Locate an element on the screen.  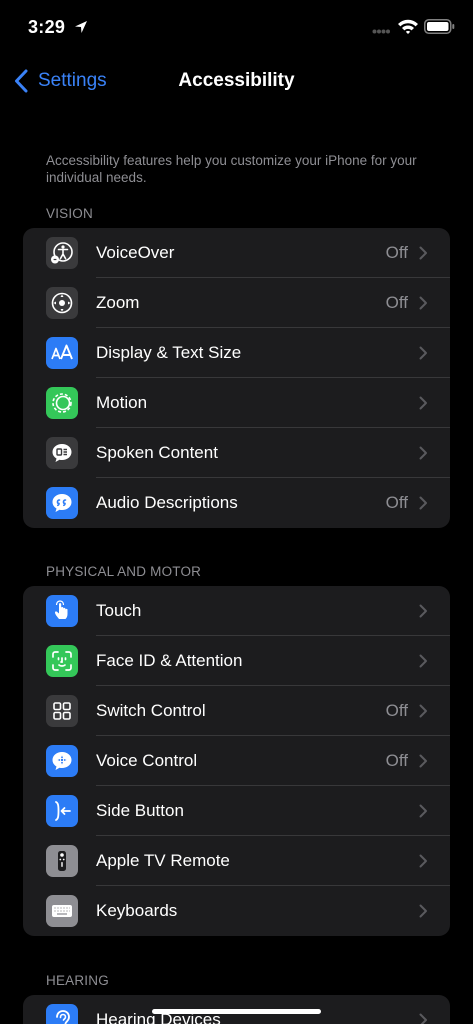
row-label: Apple TV Remote is located at coordinates (163, 860).